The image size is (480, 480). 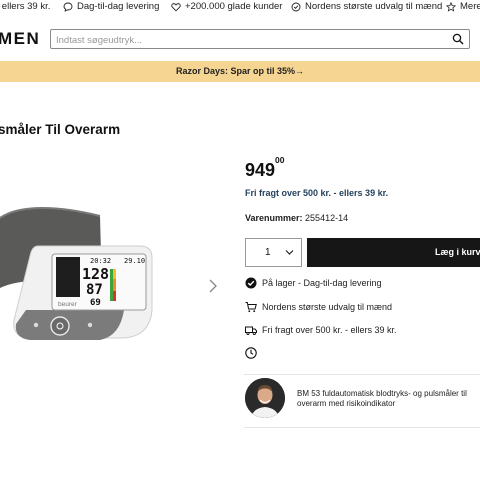 I want to click on display-date: 29.10, so click(x=134, y=261).